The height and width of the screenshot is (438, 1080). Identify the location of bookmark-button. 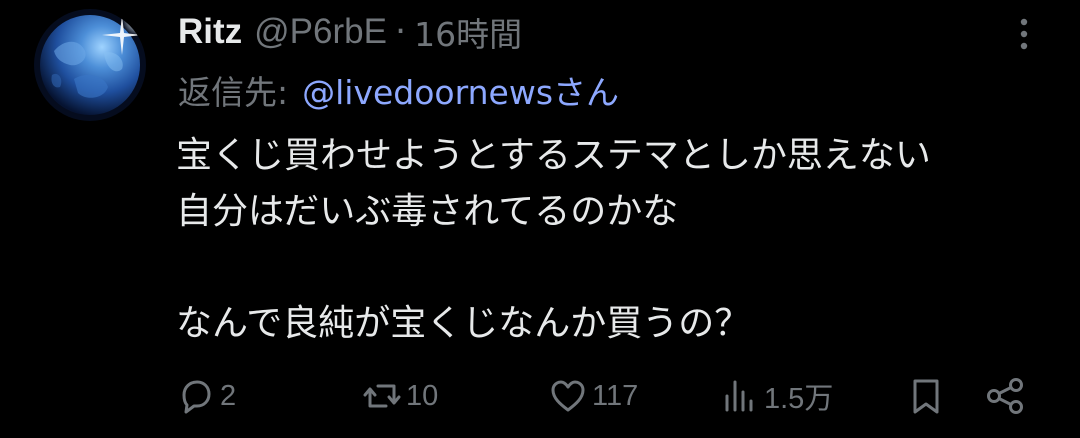
(926, 396).